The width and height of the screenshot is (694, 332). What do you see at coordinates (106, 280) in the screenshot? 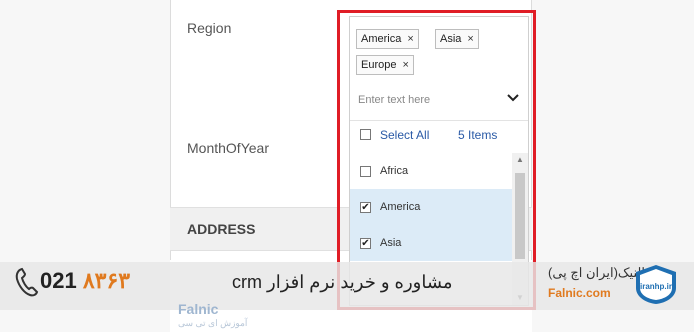
I see `phone-digits: ۸۳۶۳` at bounding box center [106, 280].